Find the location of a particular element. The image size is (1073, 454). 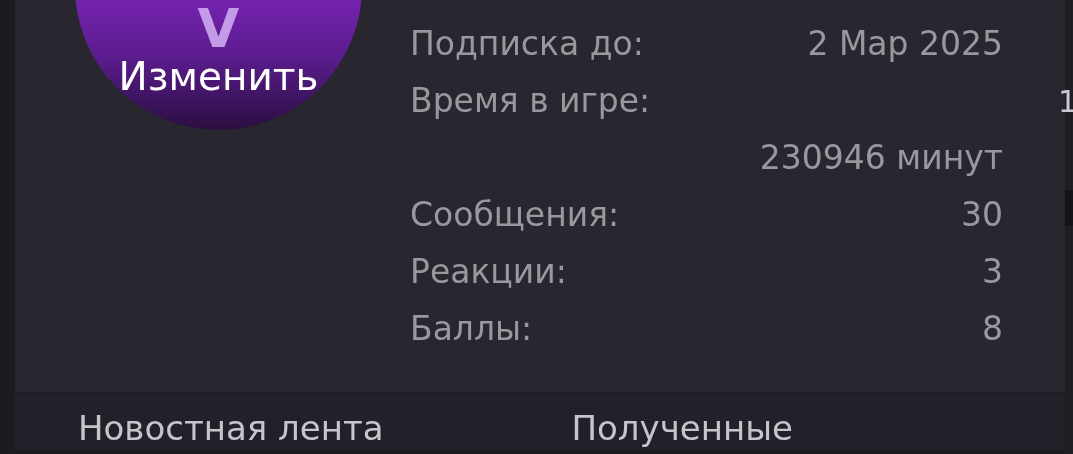

stat-value: 230946 минут is located at coordinates (881, 158).